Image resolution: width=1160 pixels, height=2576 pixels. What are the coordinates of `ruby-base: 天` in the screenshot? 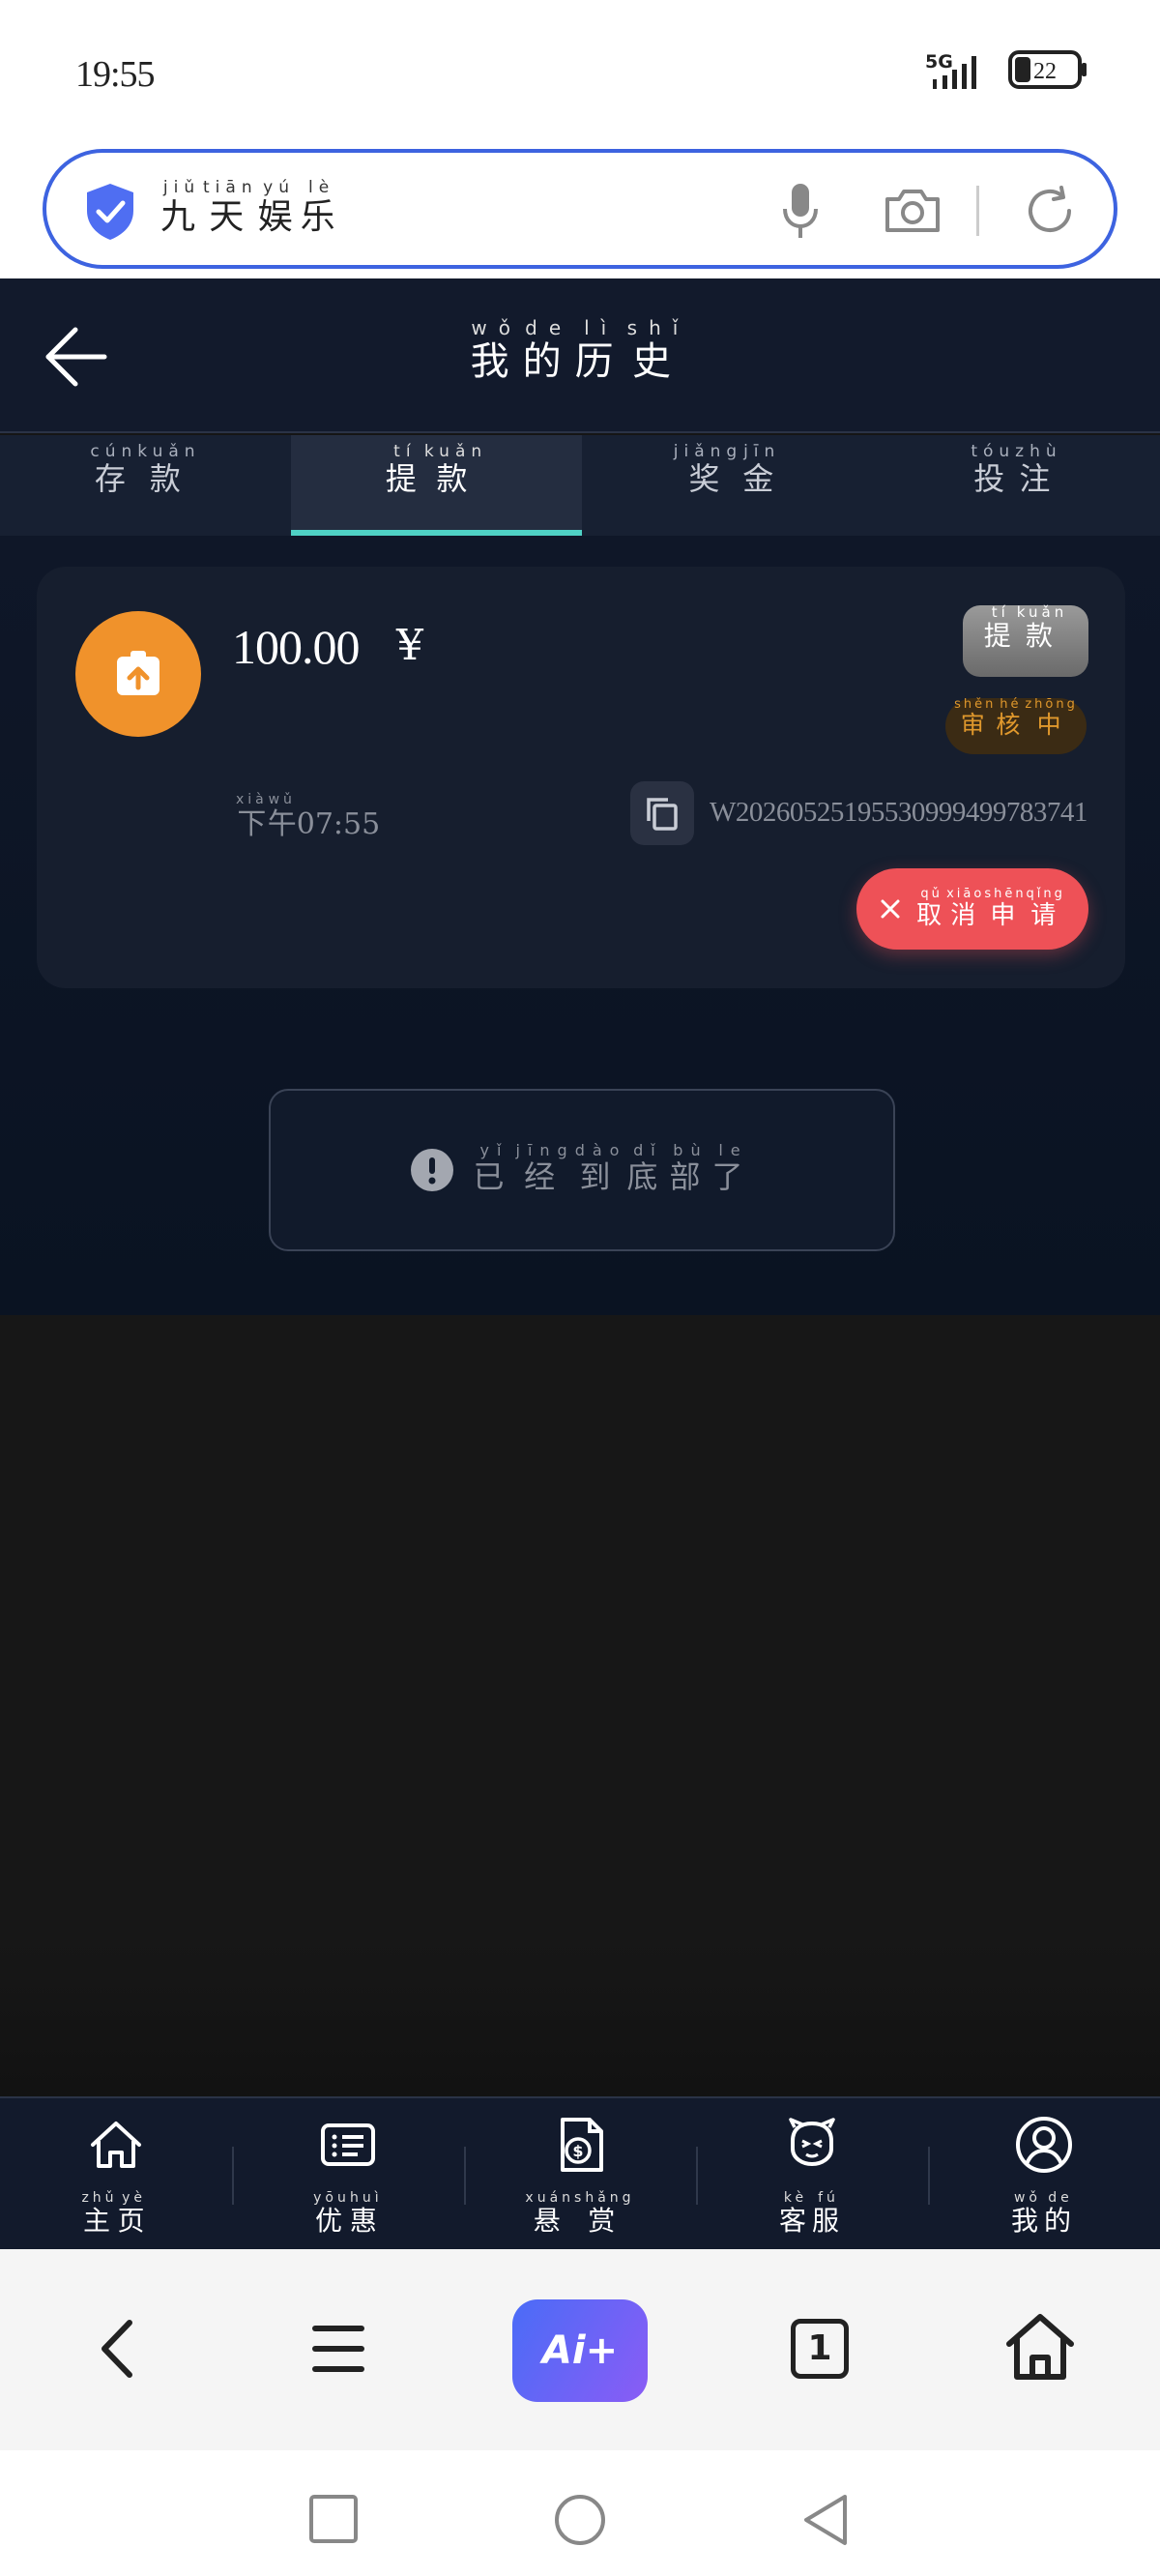 It's located at (231, 217).